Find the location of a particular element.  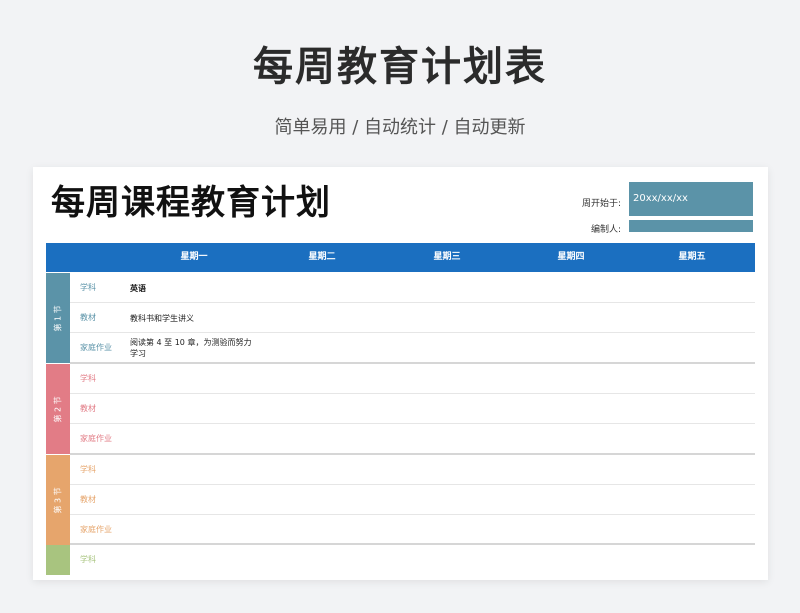

table-row: 家庭作业 阅读第 4 至 10 章，为测验而努力 学习 is located at coordinates (412, 348).